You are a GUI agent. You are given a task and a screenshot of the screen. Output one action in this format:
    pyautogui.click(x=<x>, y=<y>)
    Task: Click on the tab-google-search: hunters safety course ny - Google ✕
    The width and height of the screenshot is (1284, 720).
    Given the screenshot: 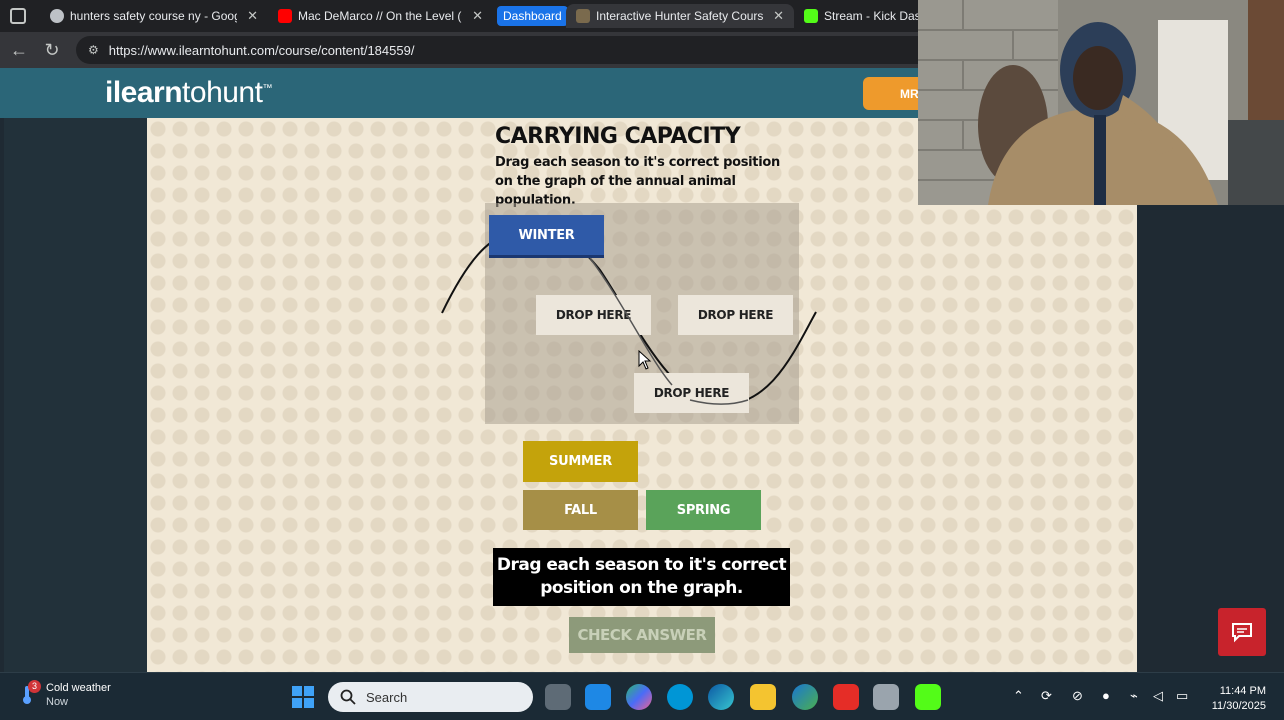 What is the action you would take?
    pyautogui.click(x=154, y=16)
    